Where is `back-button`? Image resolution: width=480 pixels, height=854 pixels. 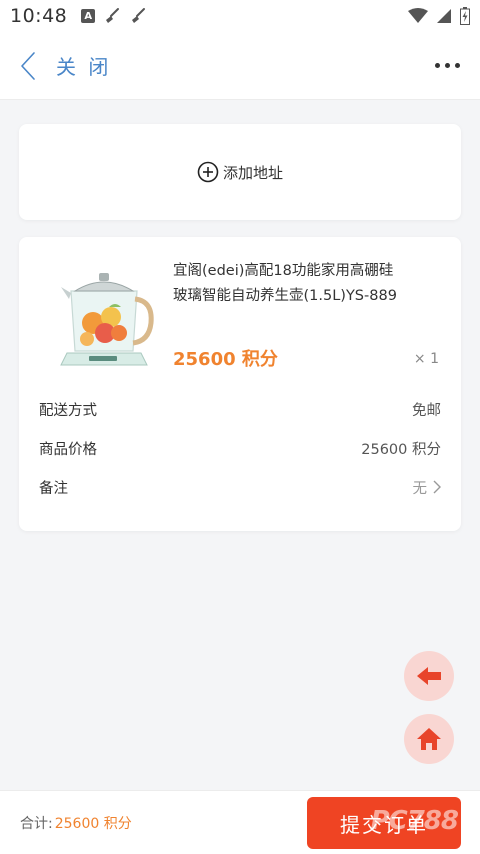 back-button is located at coordinates (28, 66).